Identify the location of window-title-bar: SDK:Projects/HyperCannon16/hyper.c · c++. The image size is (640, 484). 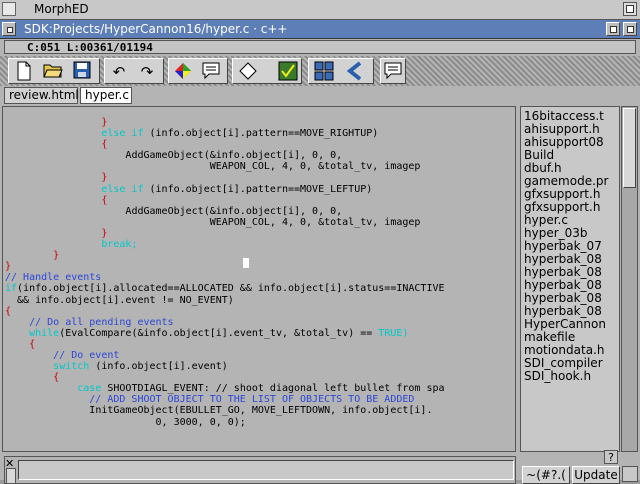
(320, 29).